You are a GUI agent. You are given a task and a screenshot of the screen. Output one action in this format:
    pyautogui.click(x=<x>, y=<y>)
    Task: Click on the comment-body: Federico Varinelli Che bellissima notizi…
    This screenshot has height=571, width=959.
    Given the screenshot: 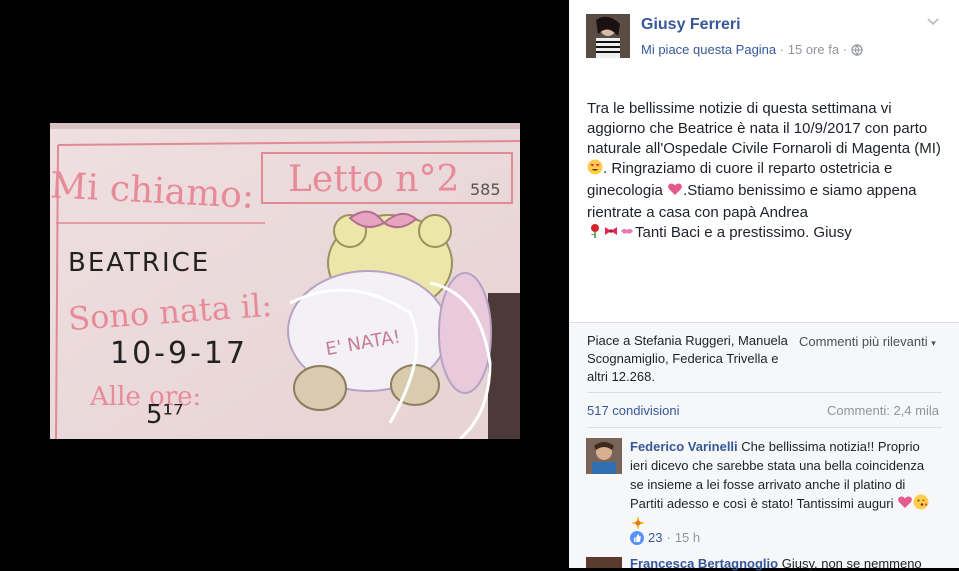 What is the action you would take?
    pyautogui.click(x=782, y=486)
    